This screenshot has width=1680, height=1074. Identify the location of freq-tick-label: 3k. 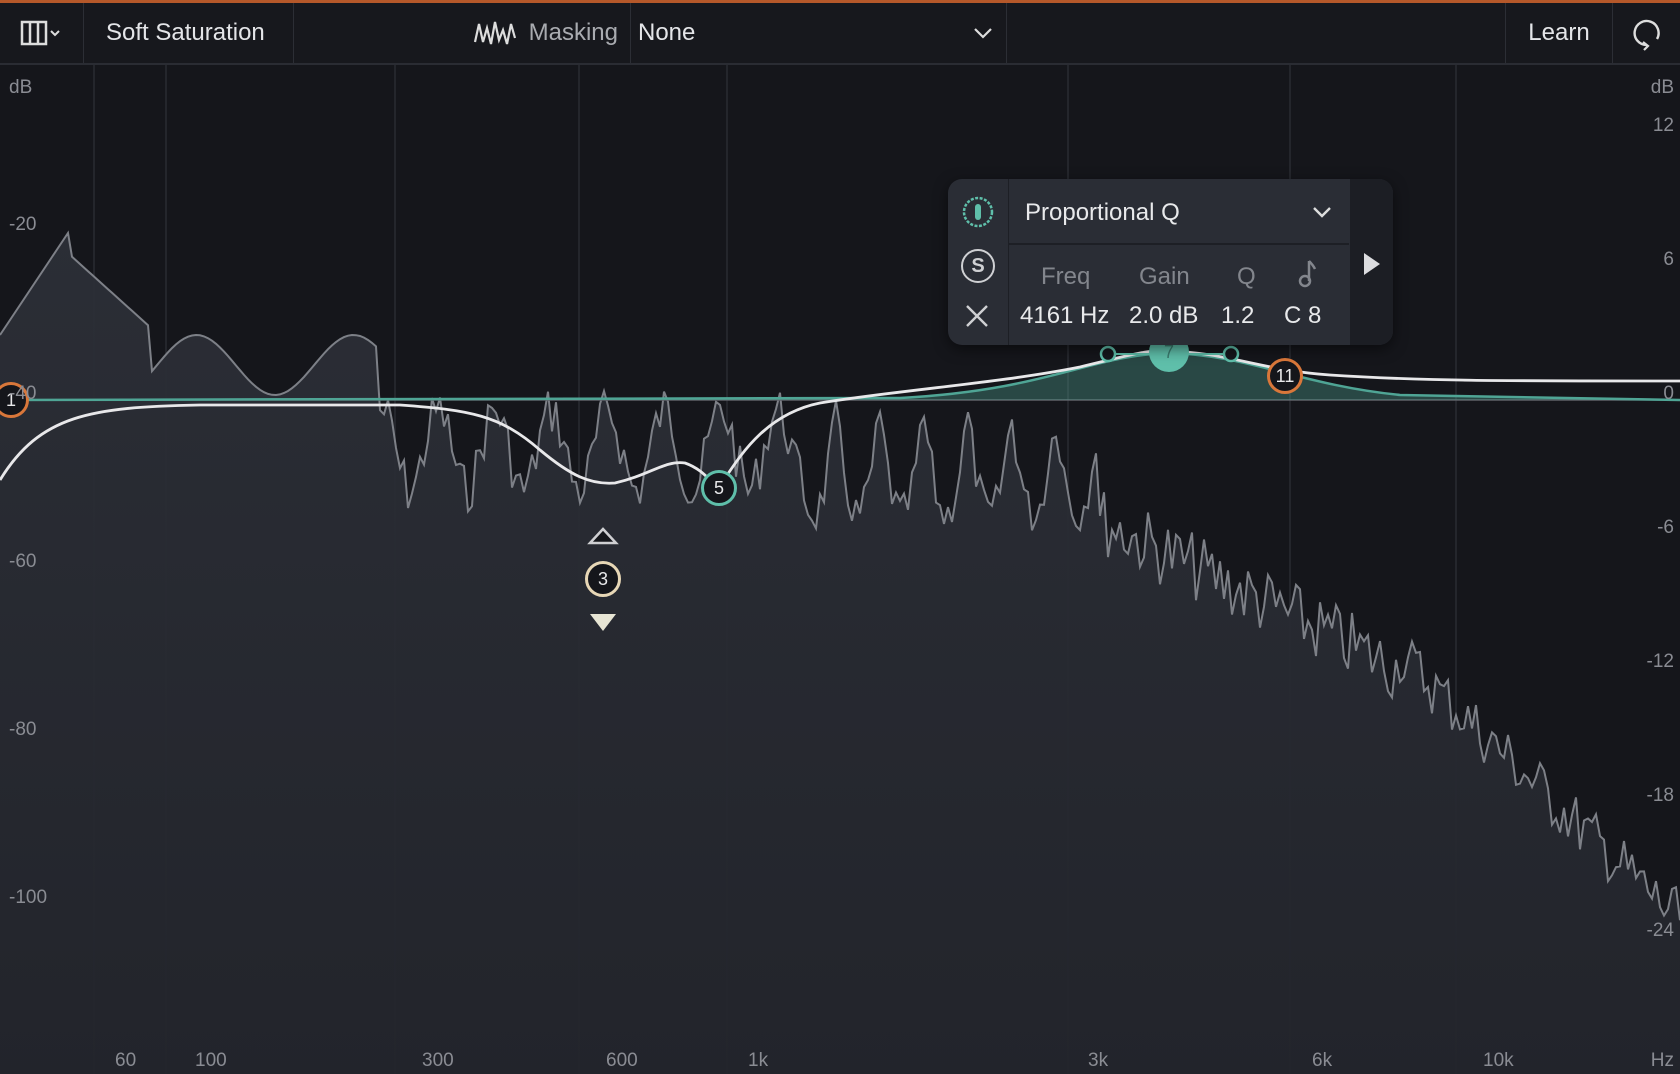
(1098, 1060).